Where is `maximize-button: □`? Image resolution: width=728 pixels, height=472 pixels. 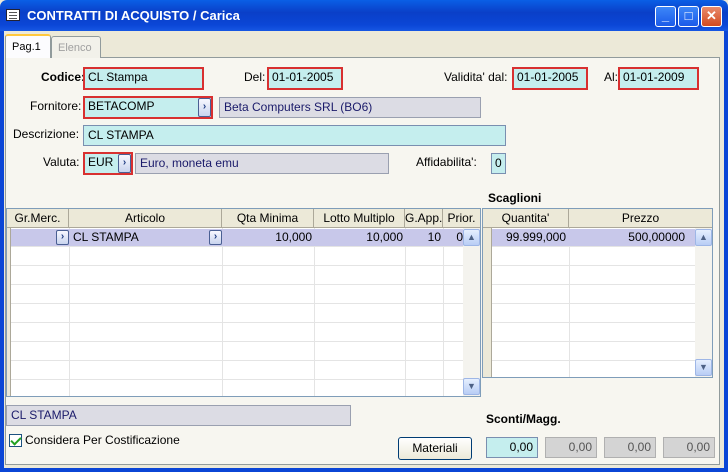 maximize-button: □ is located at coordinates (688, 16).